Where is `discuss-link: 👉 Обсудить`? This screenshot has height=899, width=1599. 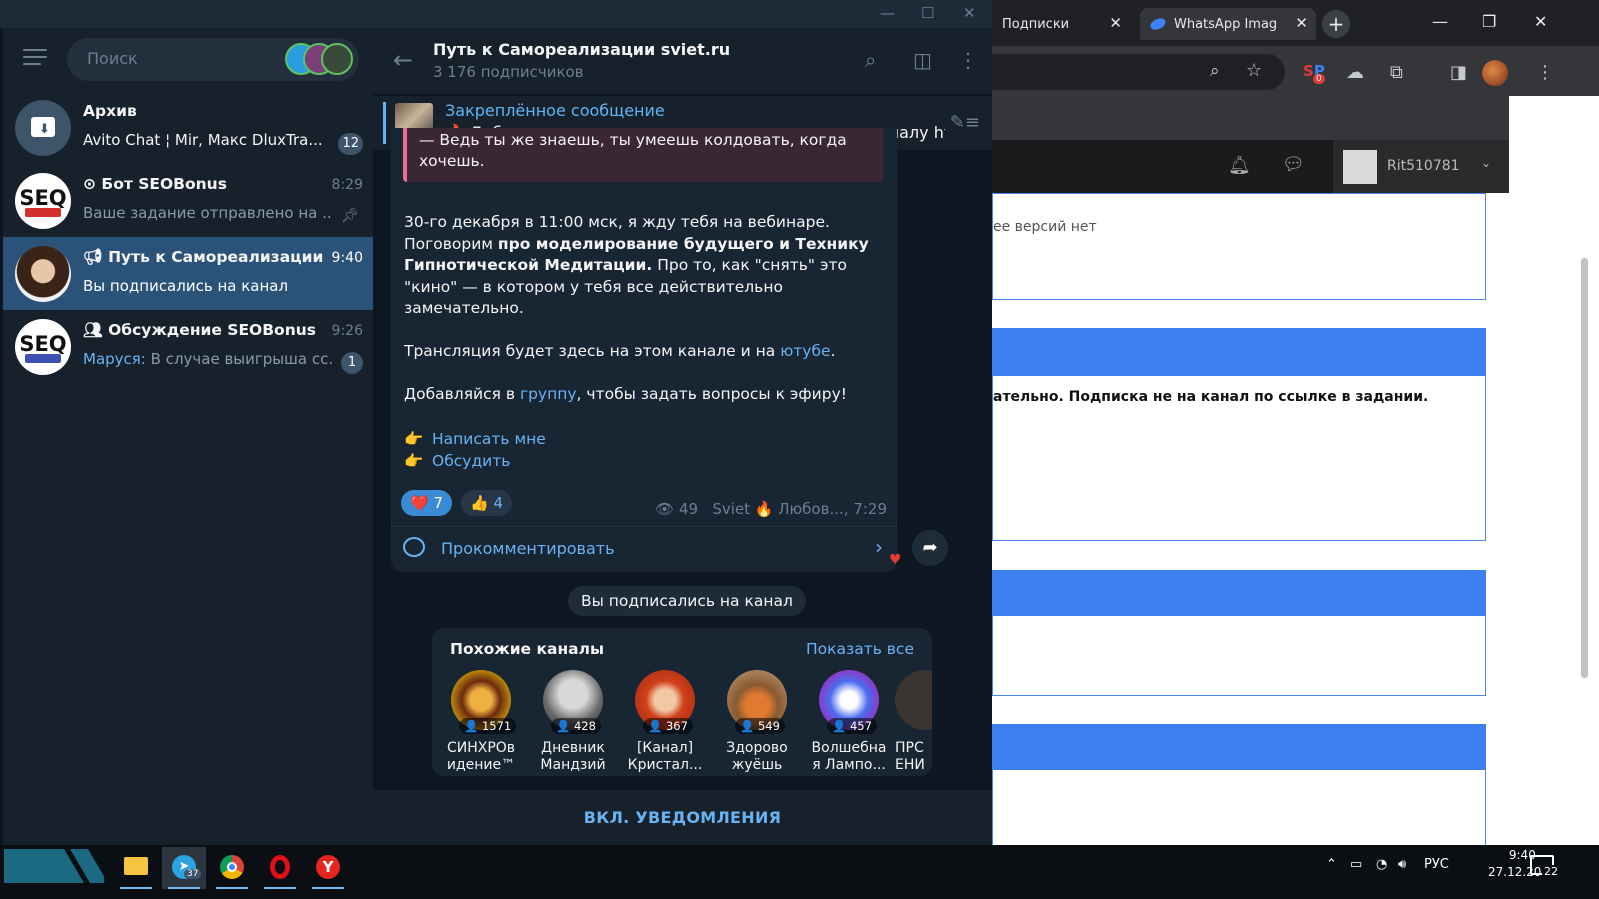 discuss-link: 👉 Обсудить is located at coordinates (475, 461).